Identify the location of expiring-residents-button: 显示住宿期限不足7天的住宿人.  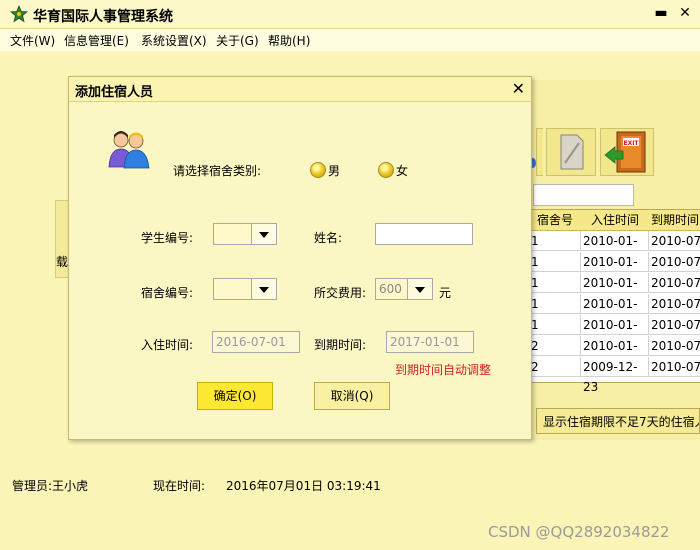
(618, 421).